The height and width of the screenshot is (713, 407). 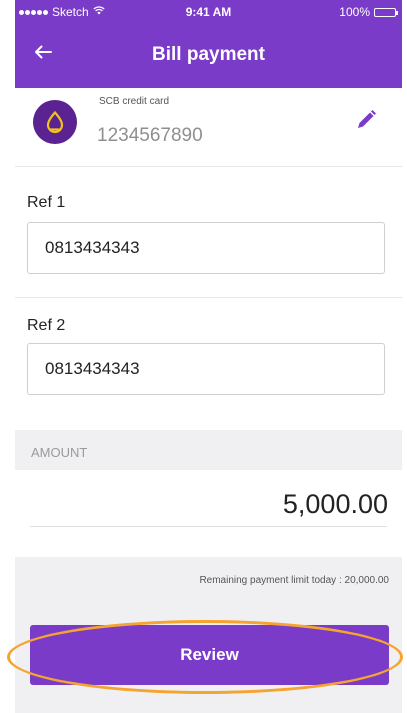 I want to click on ref2-input: 0813434343, so click(x=206, y=369).